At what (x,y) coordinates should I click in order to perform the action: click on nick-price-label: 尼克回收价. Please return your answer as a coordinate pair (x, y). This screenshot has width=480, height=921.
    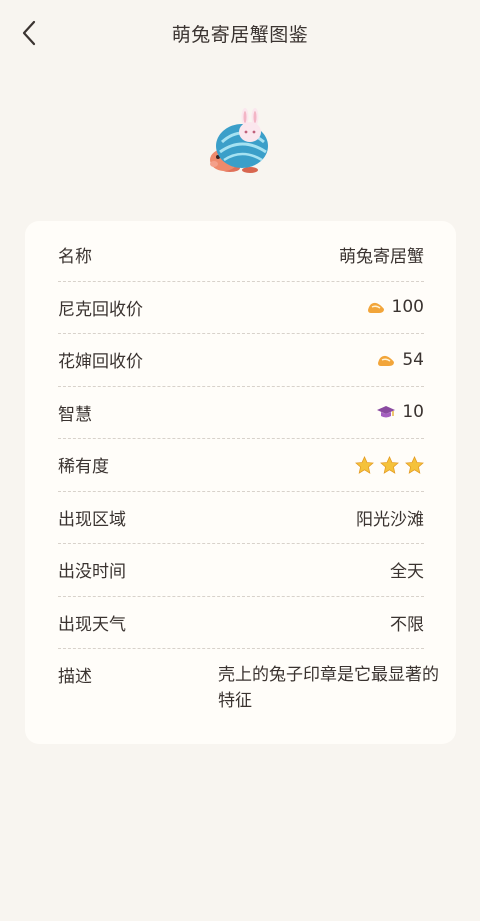
    Looking at the image, I should click on (100, 309).